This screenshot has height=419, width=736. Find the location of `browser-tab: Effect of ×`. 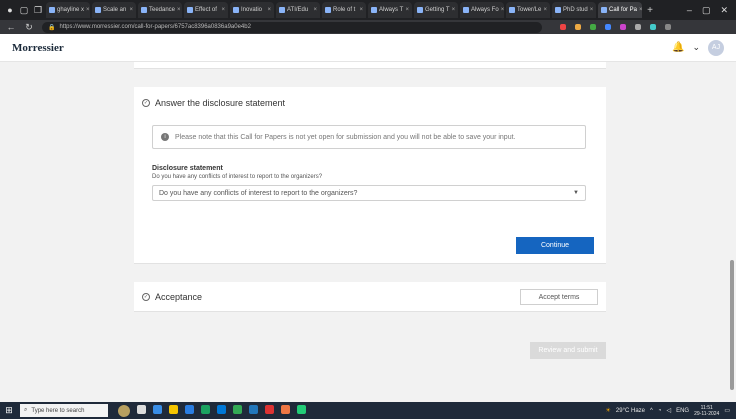

browser-tab: Effect of × is located at coordinates (206, 10).